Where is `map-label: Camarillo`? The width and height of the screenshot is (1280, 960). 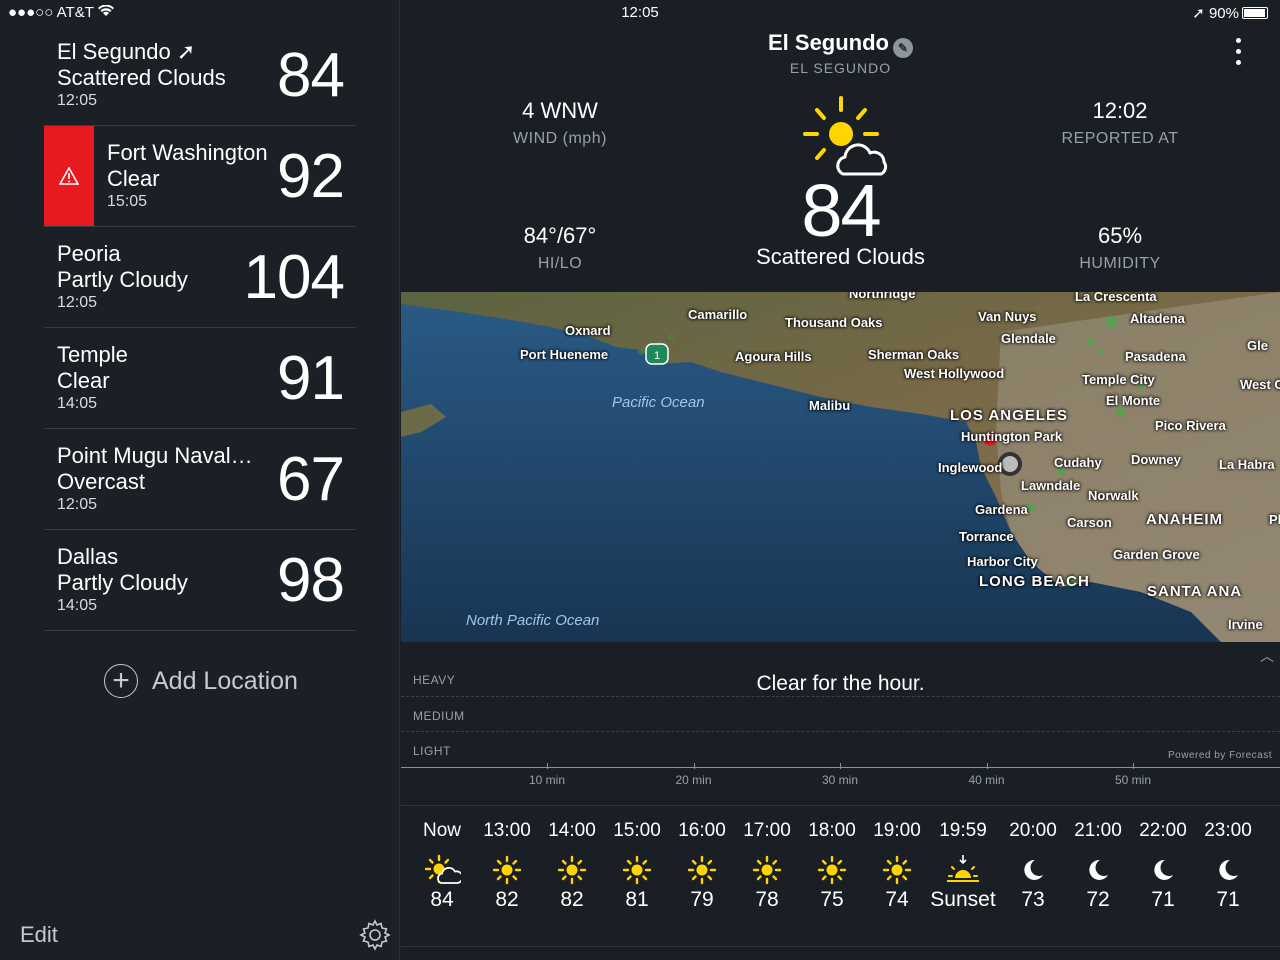
map-label: Camarillo is located at coordinates (718, 314).